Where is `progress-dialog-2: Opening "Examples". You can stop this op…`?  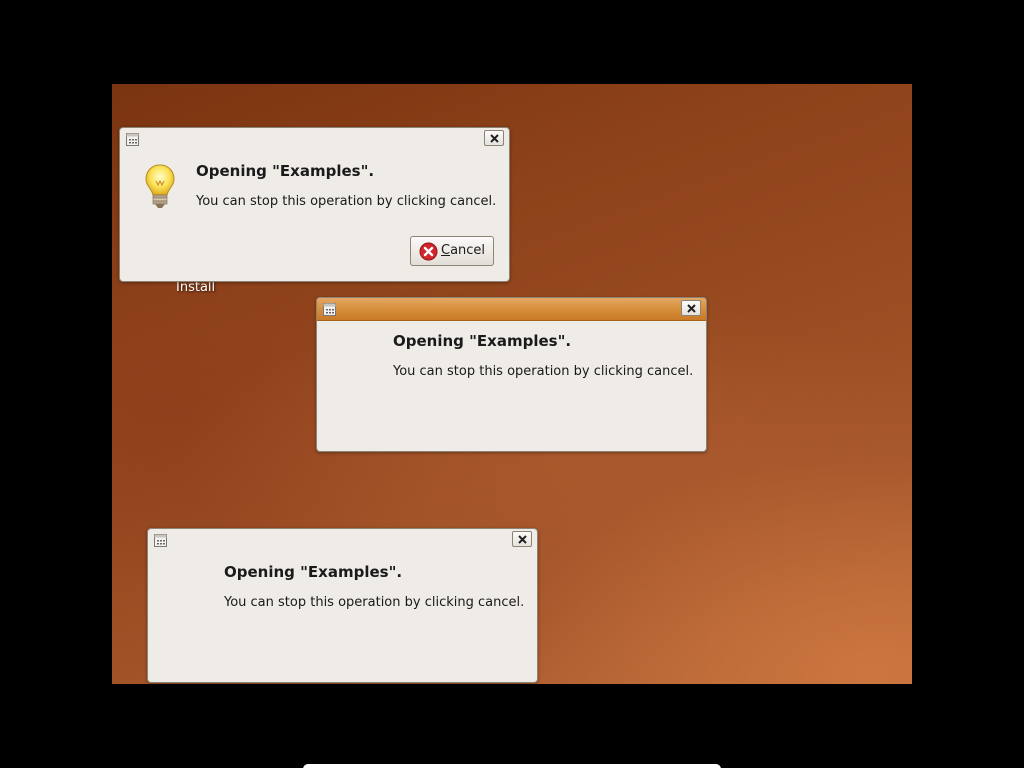 progress-dialog-2: Opening "Examples". You can stop this op… is located at coordinates (511, 374).